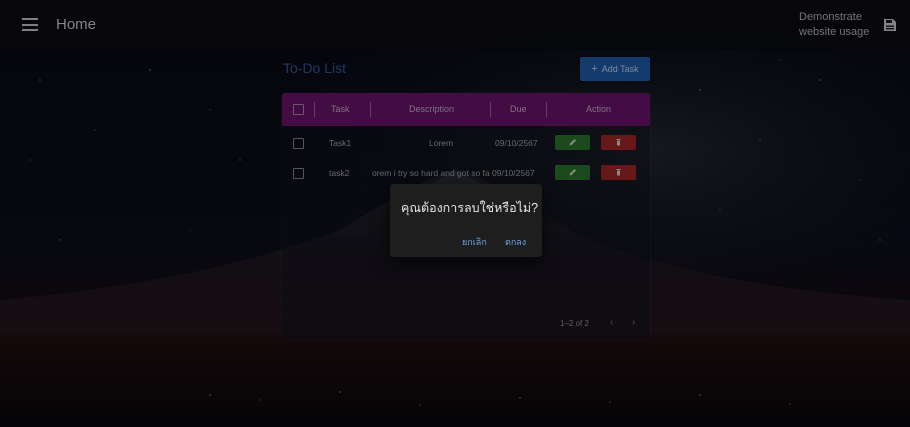 The width and height of the screenshot is (910, 427). What do you see at coordinates (470, 208) in the screenshot?
I see `dialog-message: คุณต้องการลบใช่หรือไม่?` at bounding box center [470, 208].